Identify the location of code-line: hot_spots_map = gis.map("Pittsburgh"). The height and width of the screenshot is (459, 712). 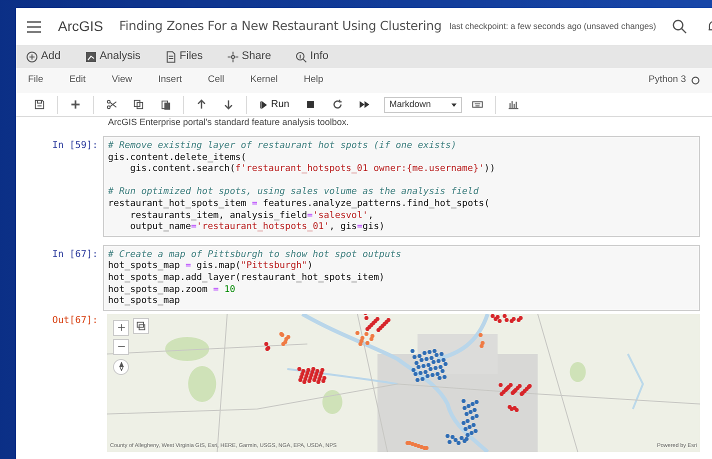
(211, 266).